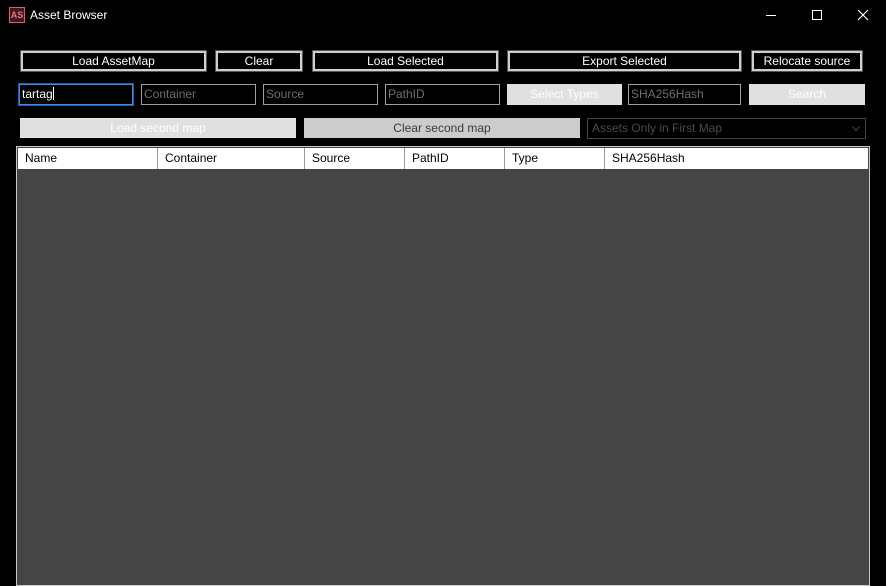 The height and width of the screenshot is (586, 886). Describe the element at coordinates (684, 94) in the screenshot. I see `sha256-filter-input: SHA256Hash` at that location.